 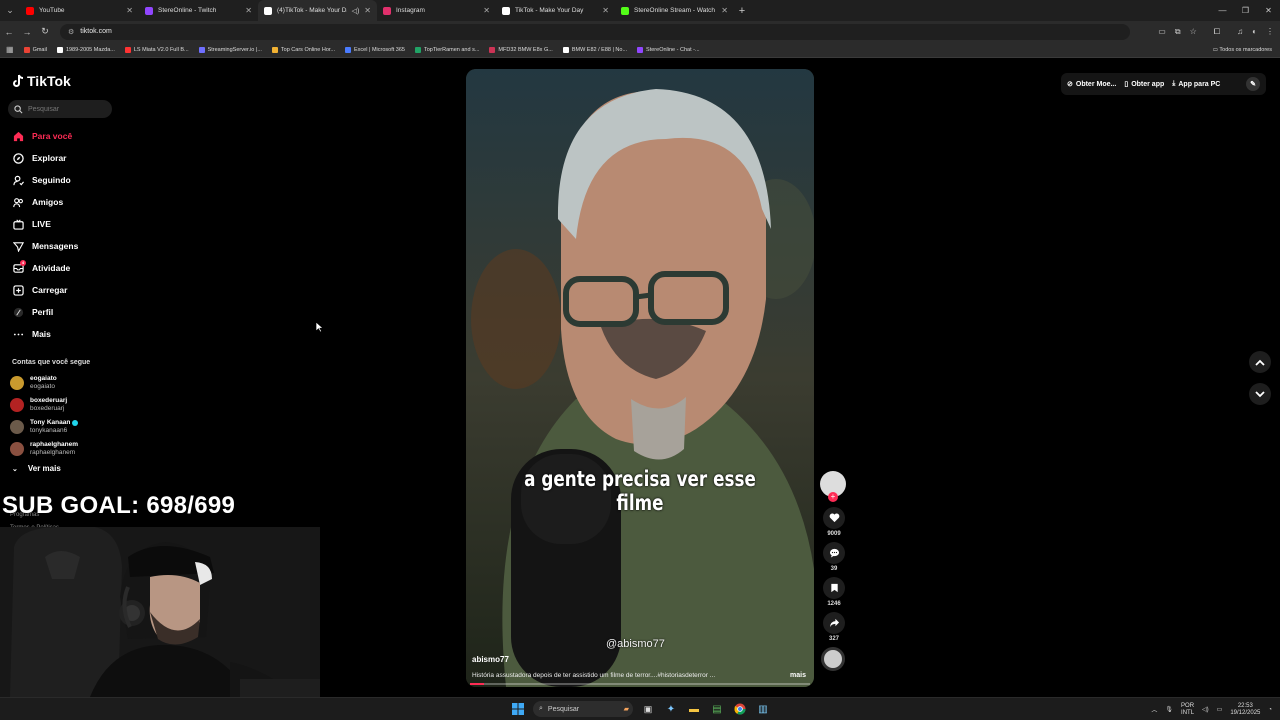 I want to click on browser-tab: StereOnline - Twitch ✕, so click(x=198, y=10).